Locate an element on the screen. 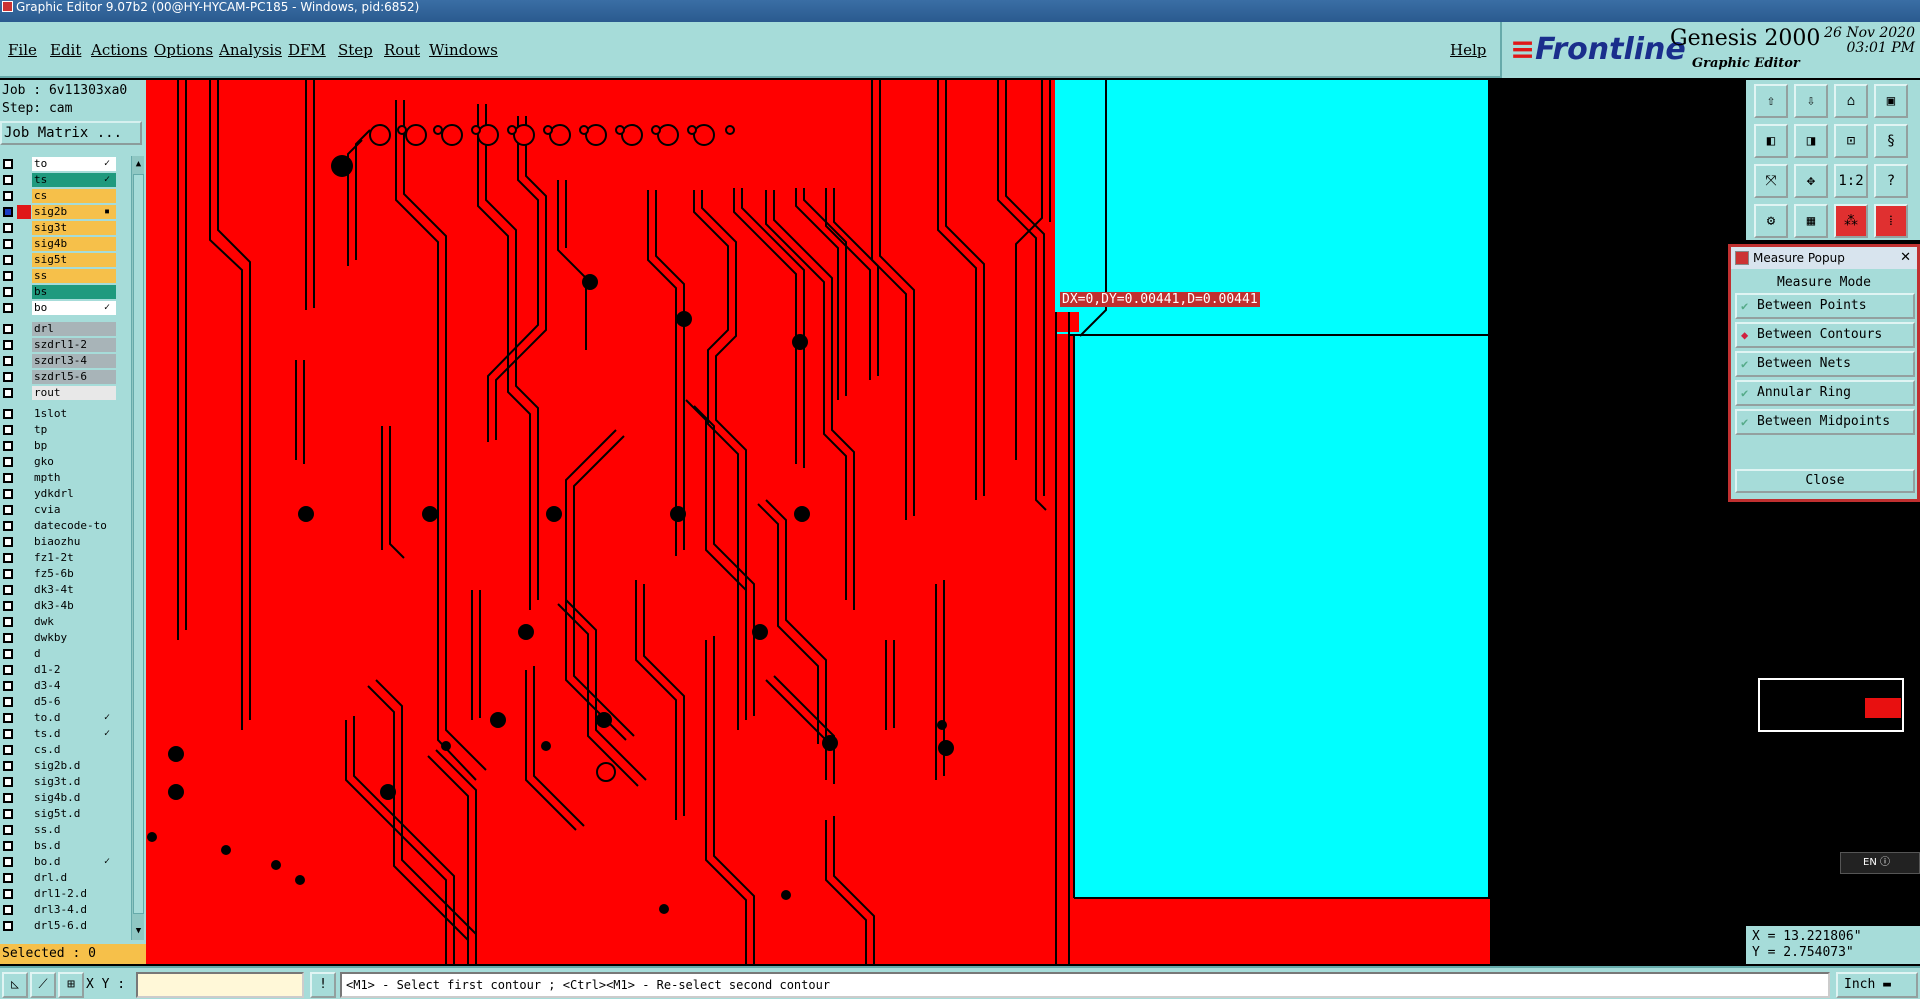 This screenshot has width=1920, height=999. layer-name: sig3t.d is located at coordinates (74, 782).